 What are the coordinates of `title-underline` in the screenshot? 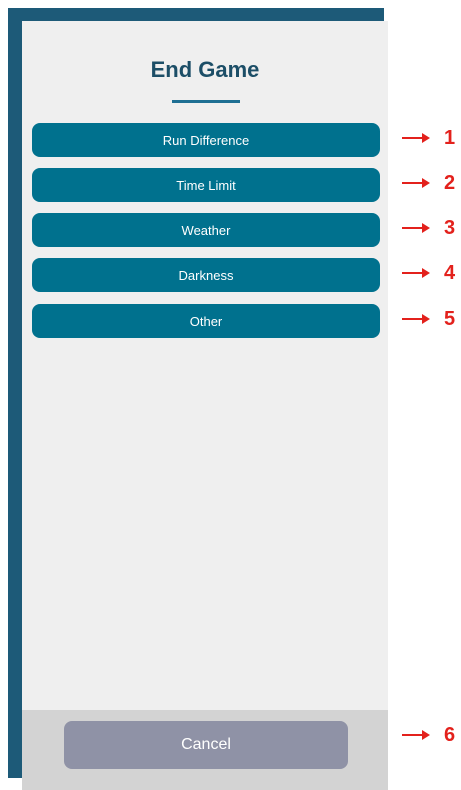 It's located at (206, 101).